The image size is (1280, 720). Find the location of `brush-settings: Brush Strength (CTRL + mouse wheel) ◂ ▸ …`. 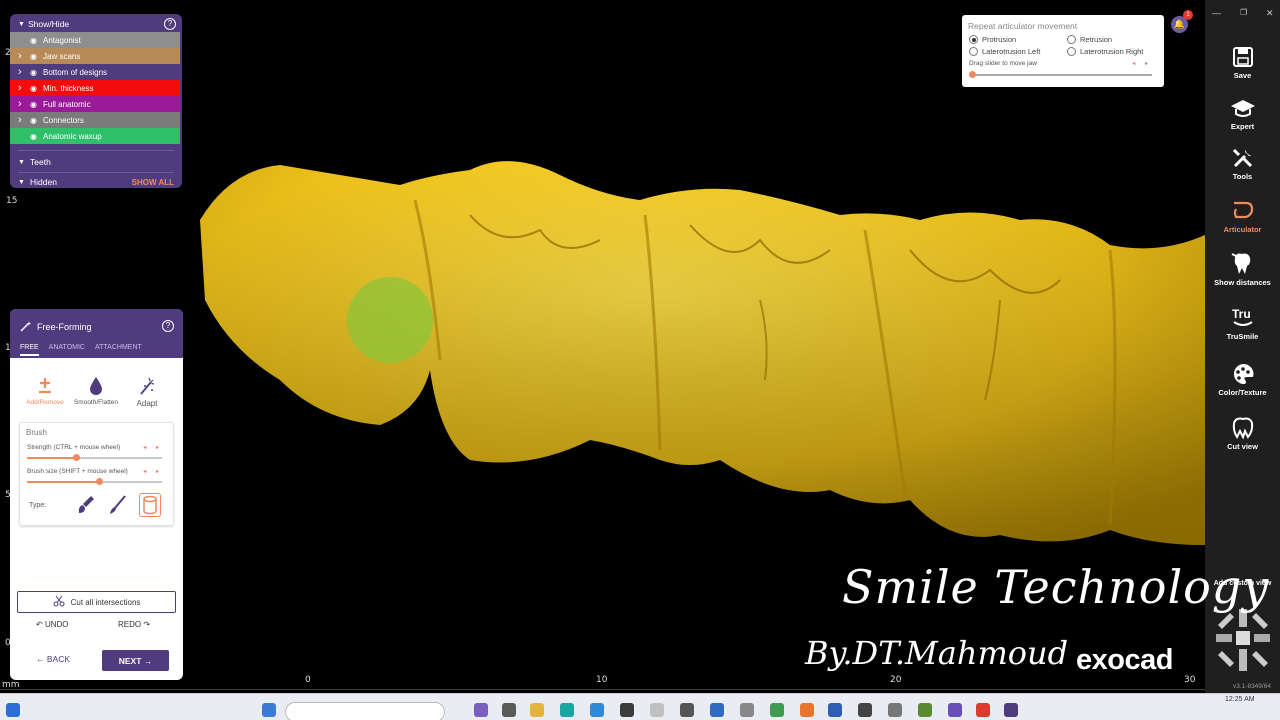

brush-settings: Brush Strength (CTRL + mouse wheel) ◂ ▸ … is located at coordinates (96, 474).